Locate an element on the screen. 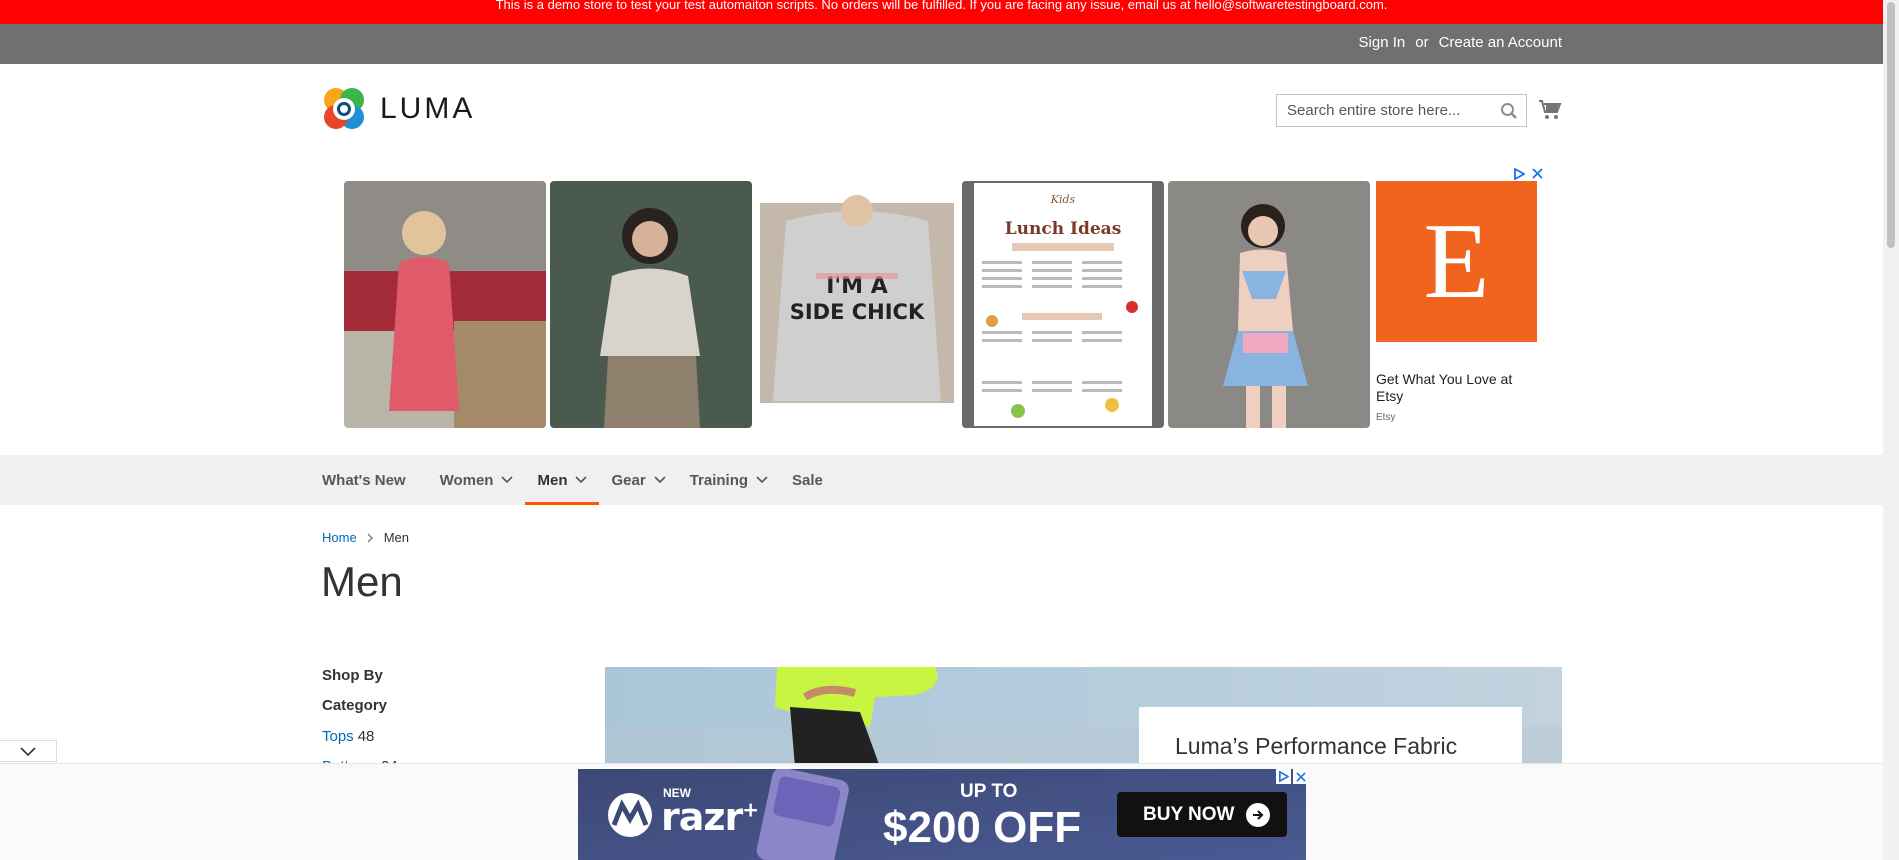  create-account-link: Create an Account is located at coordinates (1500, 42).